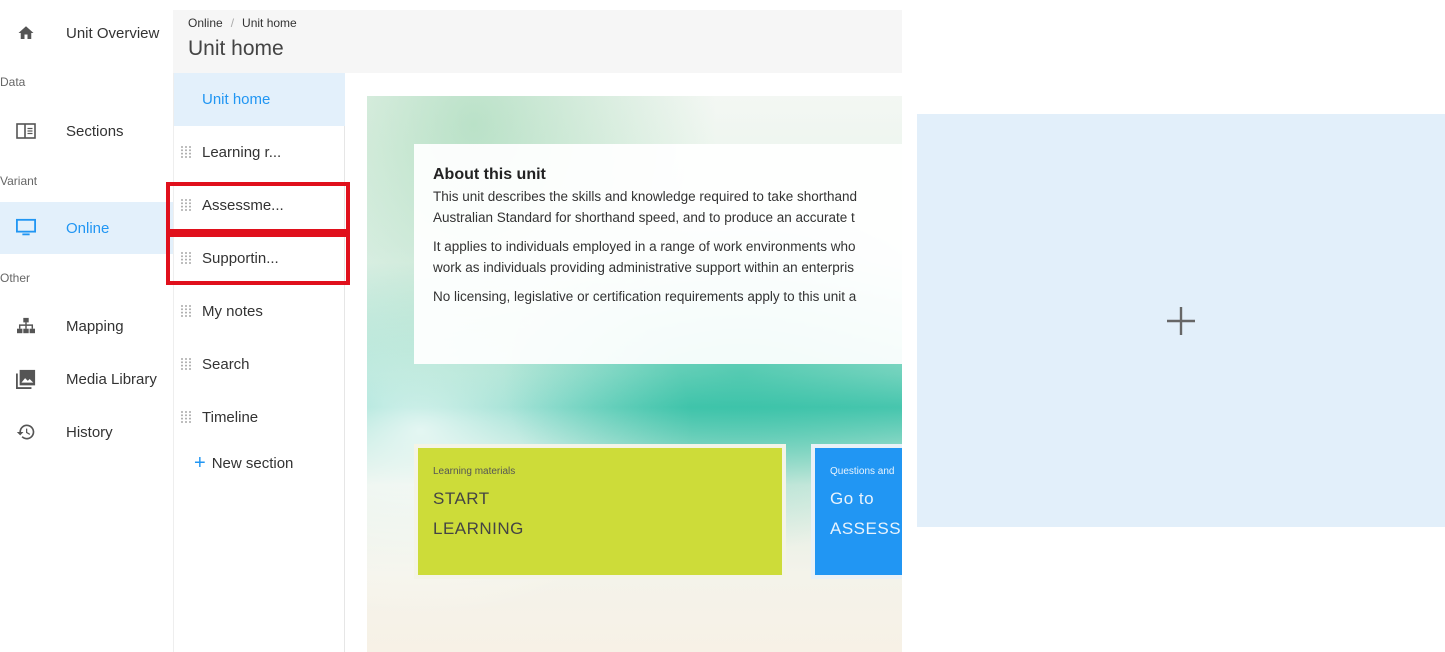  I want to click on tile-line-2: ASSESS, so click(866, 528).